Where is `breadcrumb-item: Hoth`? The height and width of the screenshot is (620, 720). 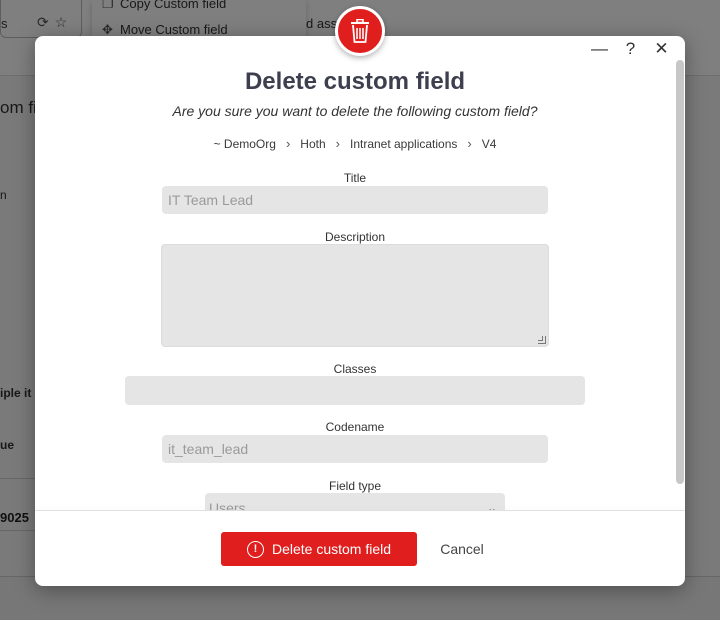 breadcrumb-item: Hoth is located at coordinates (313, 144).